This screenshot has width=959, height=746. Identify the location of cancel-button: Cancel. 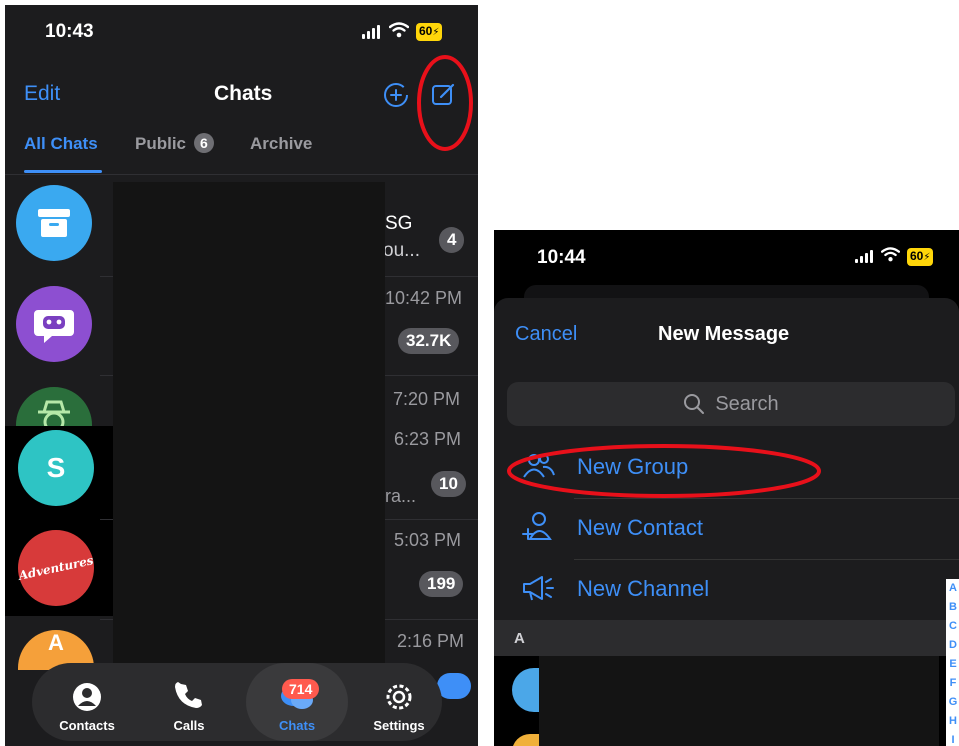
(546, 334).